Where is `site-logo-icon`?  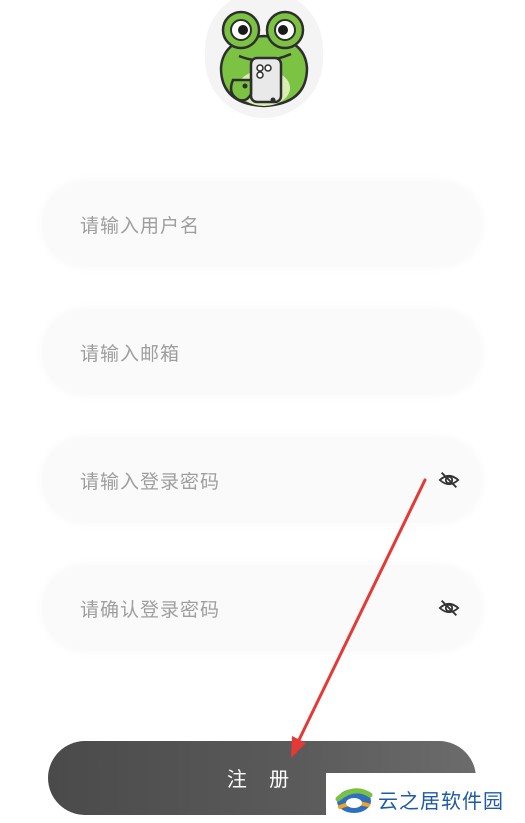 site-logo-icon is located at coordinates (354, 800).